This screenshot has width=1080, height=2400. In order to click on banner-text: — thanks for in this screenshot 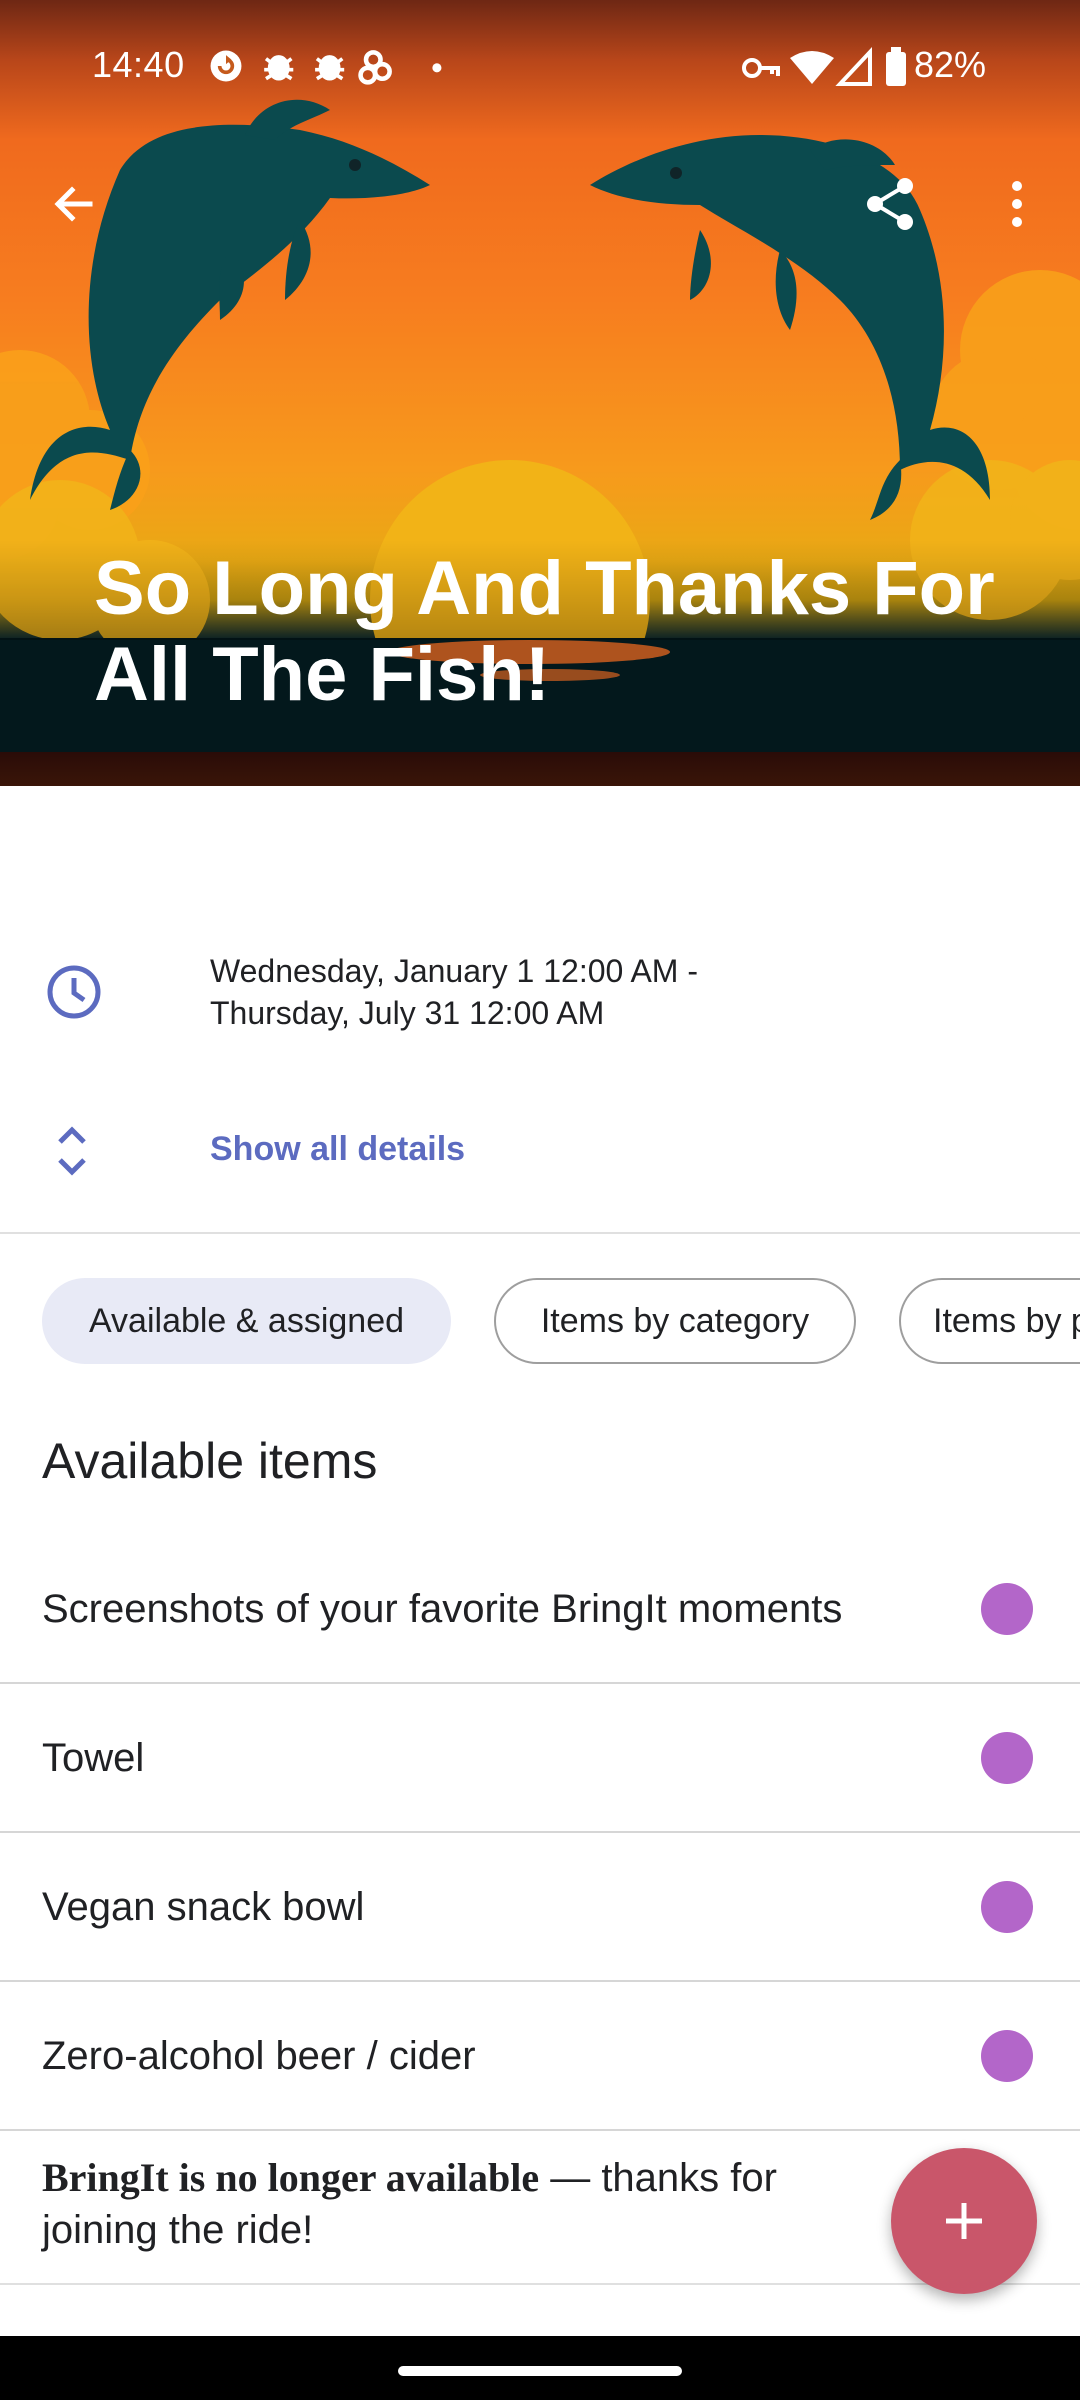, I will do `click(658, 2178)`.